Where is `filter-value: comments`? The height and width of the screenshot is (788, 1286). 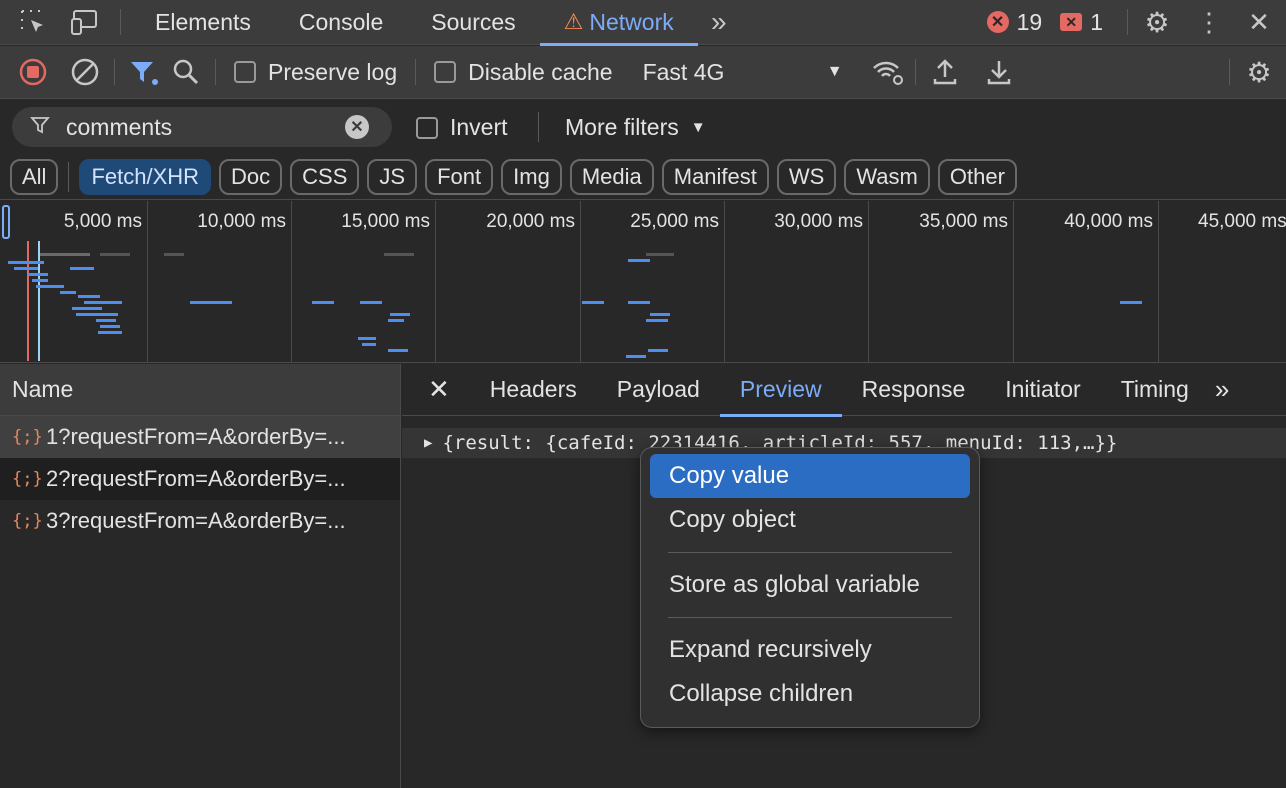
filter-value: comments is located at coordinates (119, 126).